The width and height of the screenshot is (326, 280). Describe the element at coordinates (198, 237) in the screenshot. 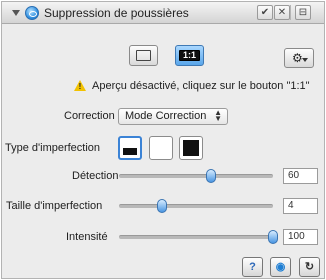

I see `intensity-slider-track` at that location.